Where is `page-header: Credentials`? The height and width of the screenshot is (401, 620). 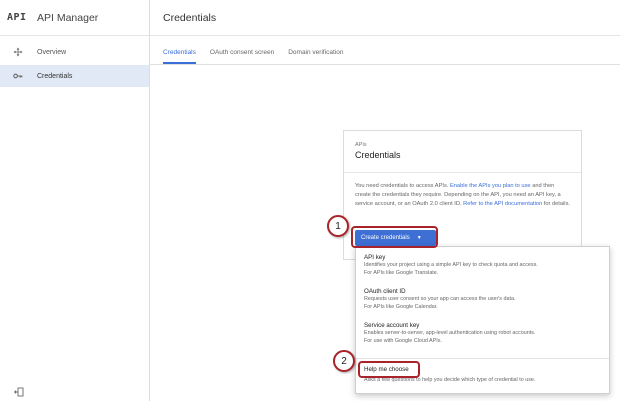 page-header: Credentials is located at coordinates (385, 18).